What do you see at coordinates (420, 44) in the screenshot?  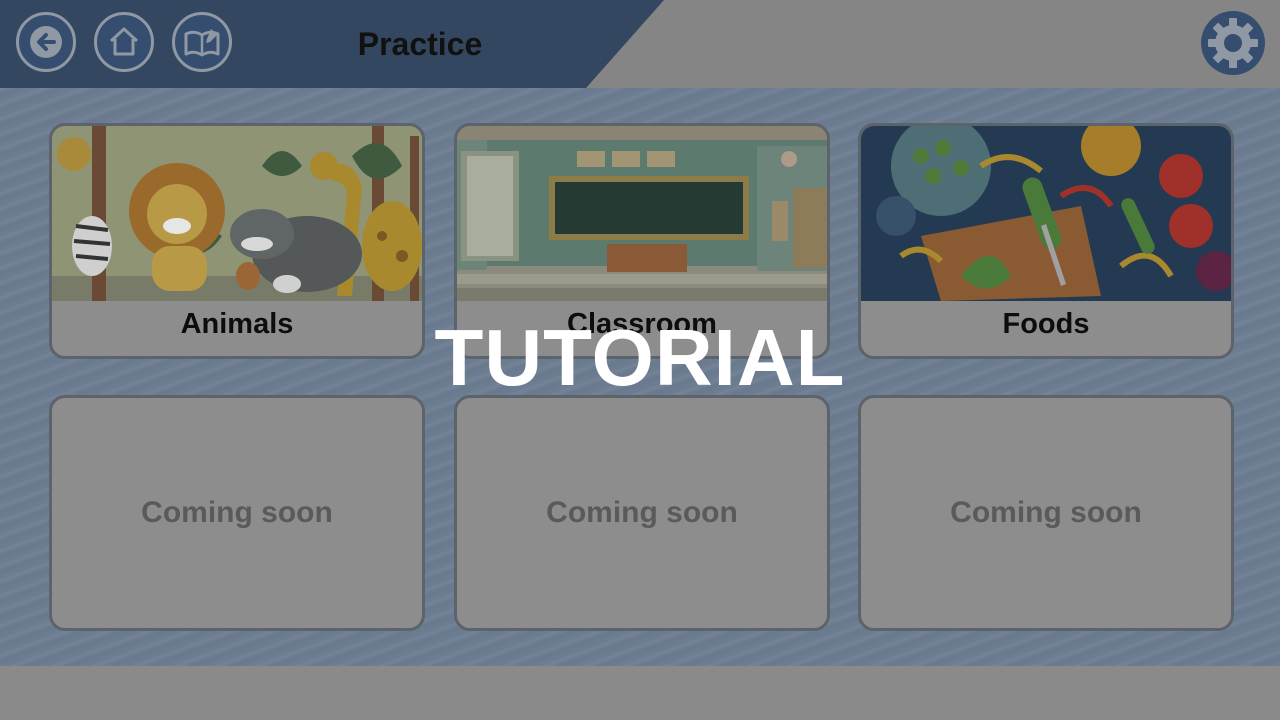 I see `page-title: Practice` at bounding box center [420, 44].